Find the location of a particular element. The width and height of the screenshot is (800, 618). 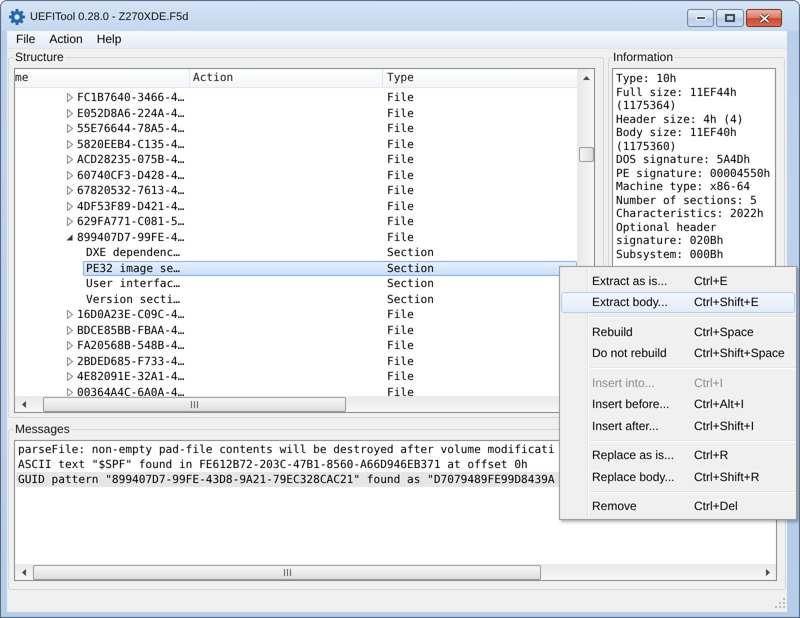

scroll-right-arrow-icon is located at coordinates (768, 572).